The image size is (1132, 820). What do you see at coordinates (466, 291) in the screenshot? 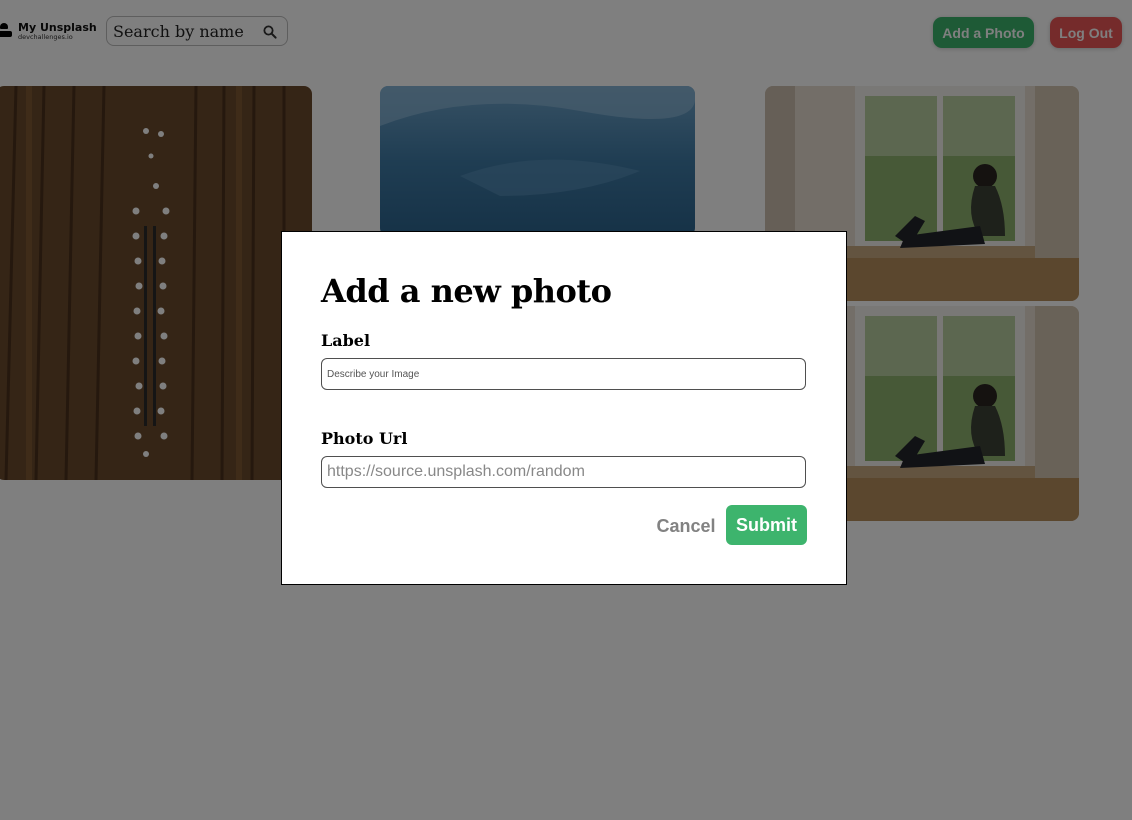
I see `modal-title: Add a new photo` at bounding box center [466, 291].